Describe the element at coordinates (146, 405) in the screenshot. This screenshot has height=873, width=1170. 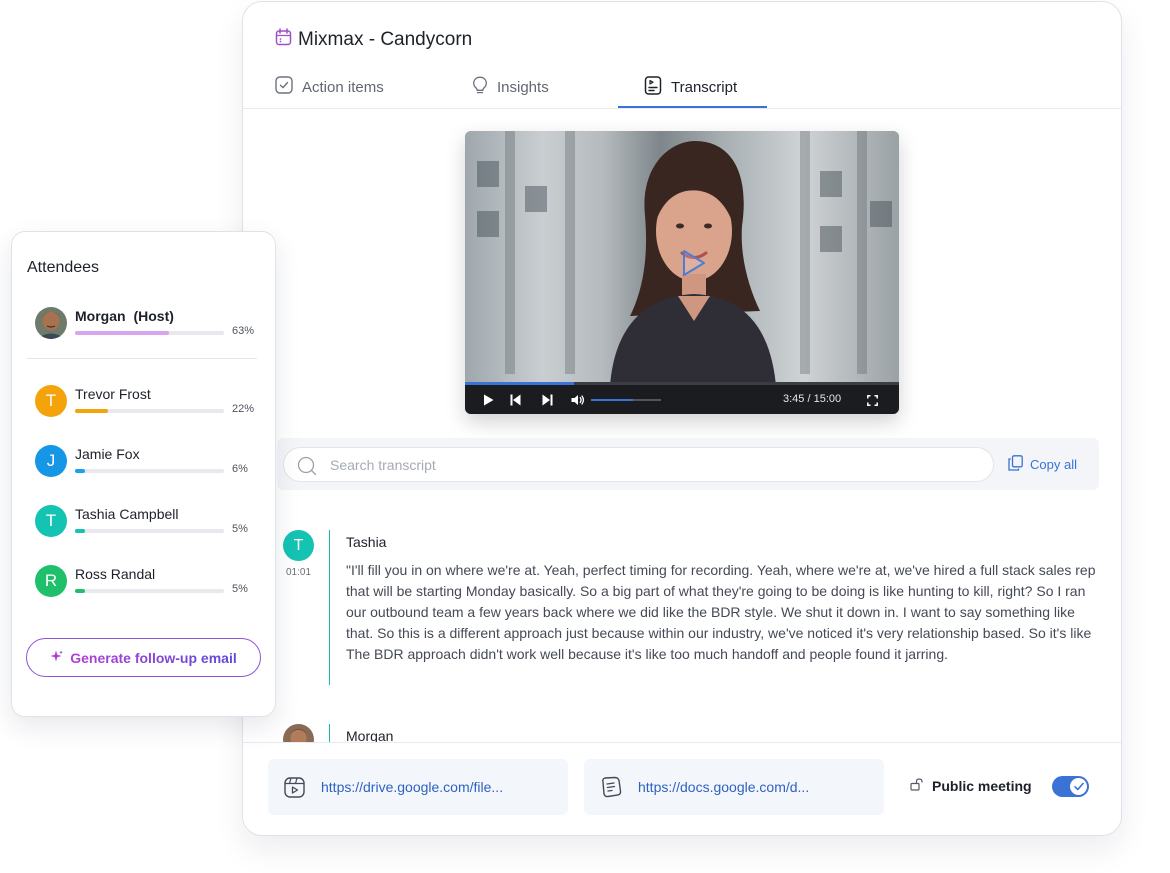
I see `attendee-row: T Trevor Frost 22%` at that location.